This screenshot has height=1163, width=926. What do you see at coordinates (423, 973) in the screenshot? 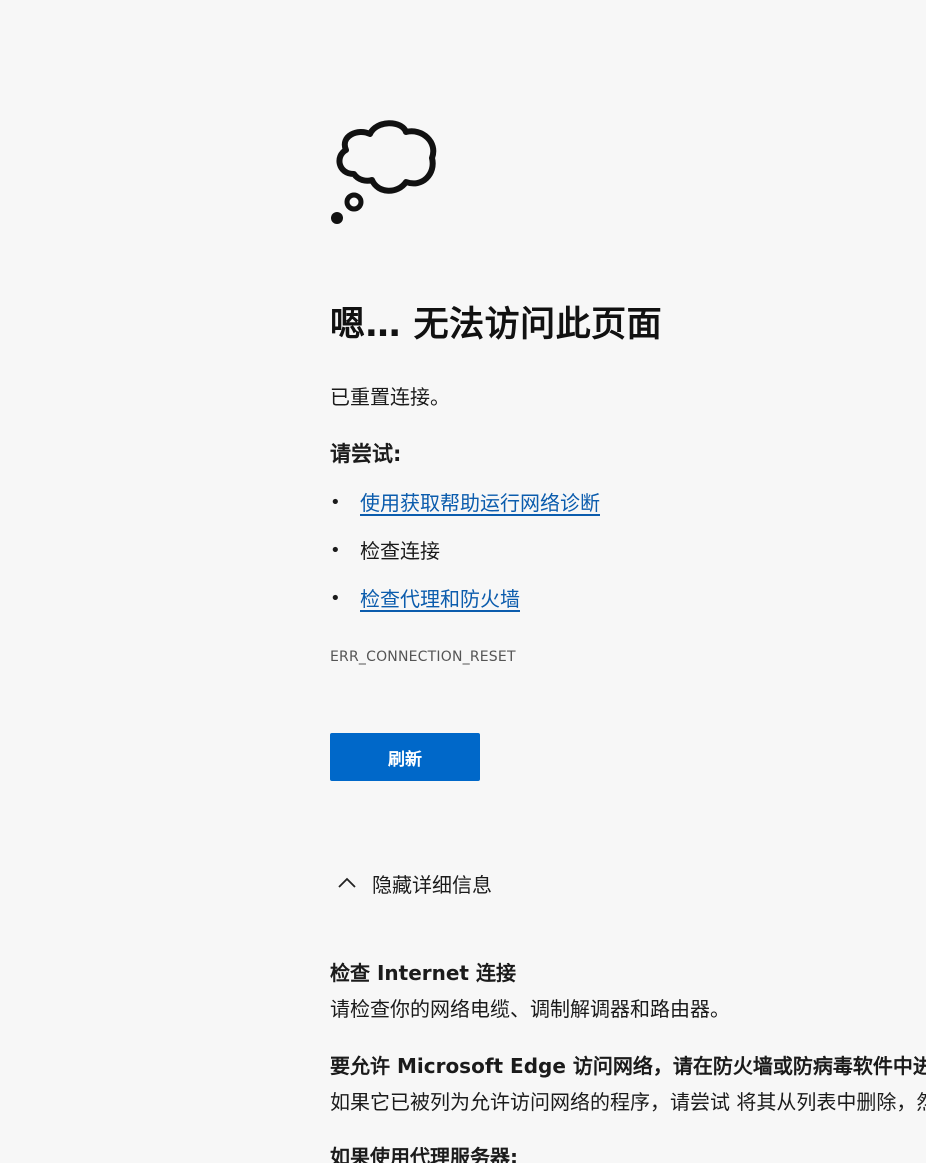
I see `detail-heading-internet: 检查 Internet 连接` at bounding box center [423, 973].